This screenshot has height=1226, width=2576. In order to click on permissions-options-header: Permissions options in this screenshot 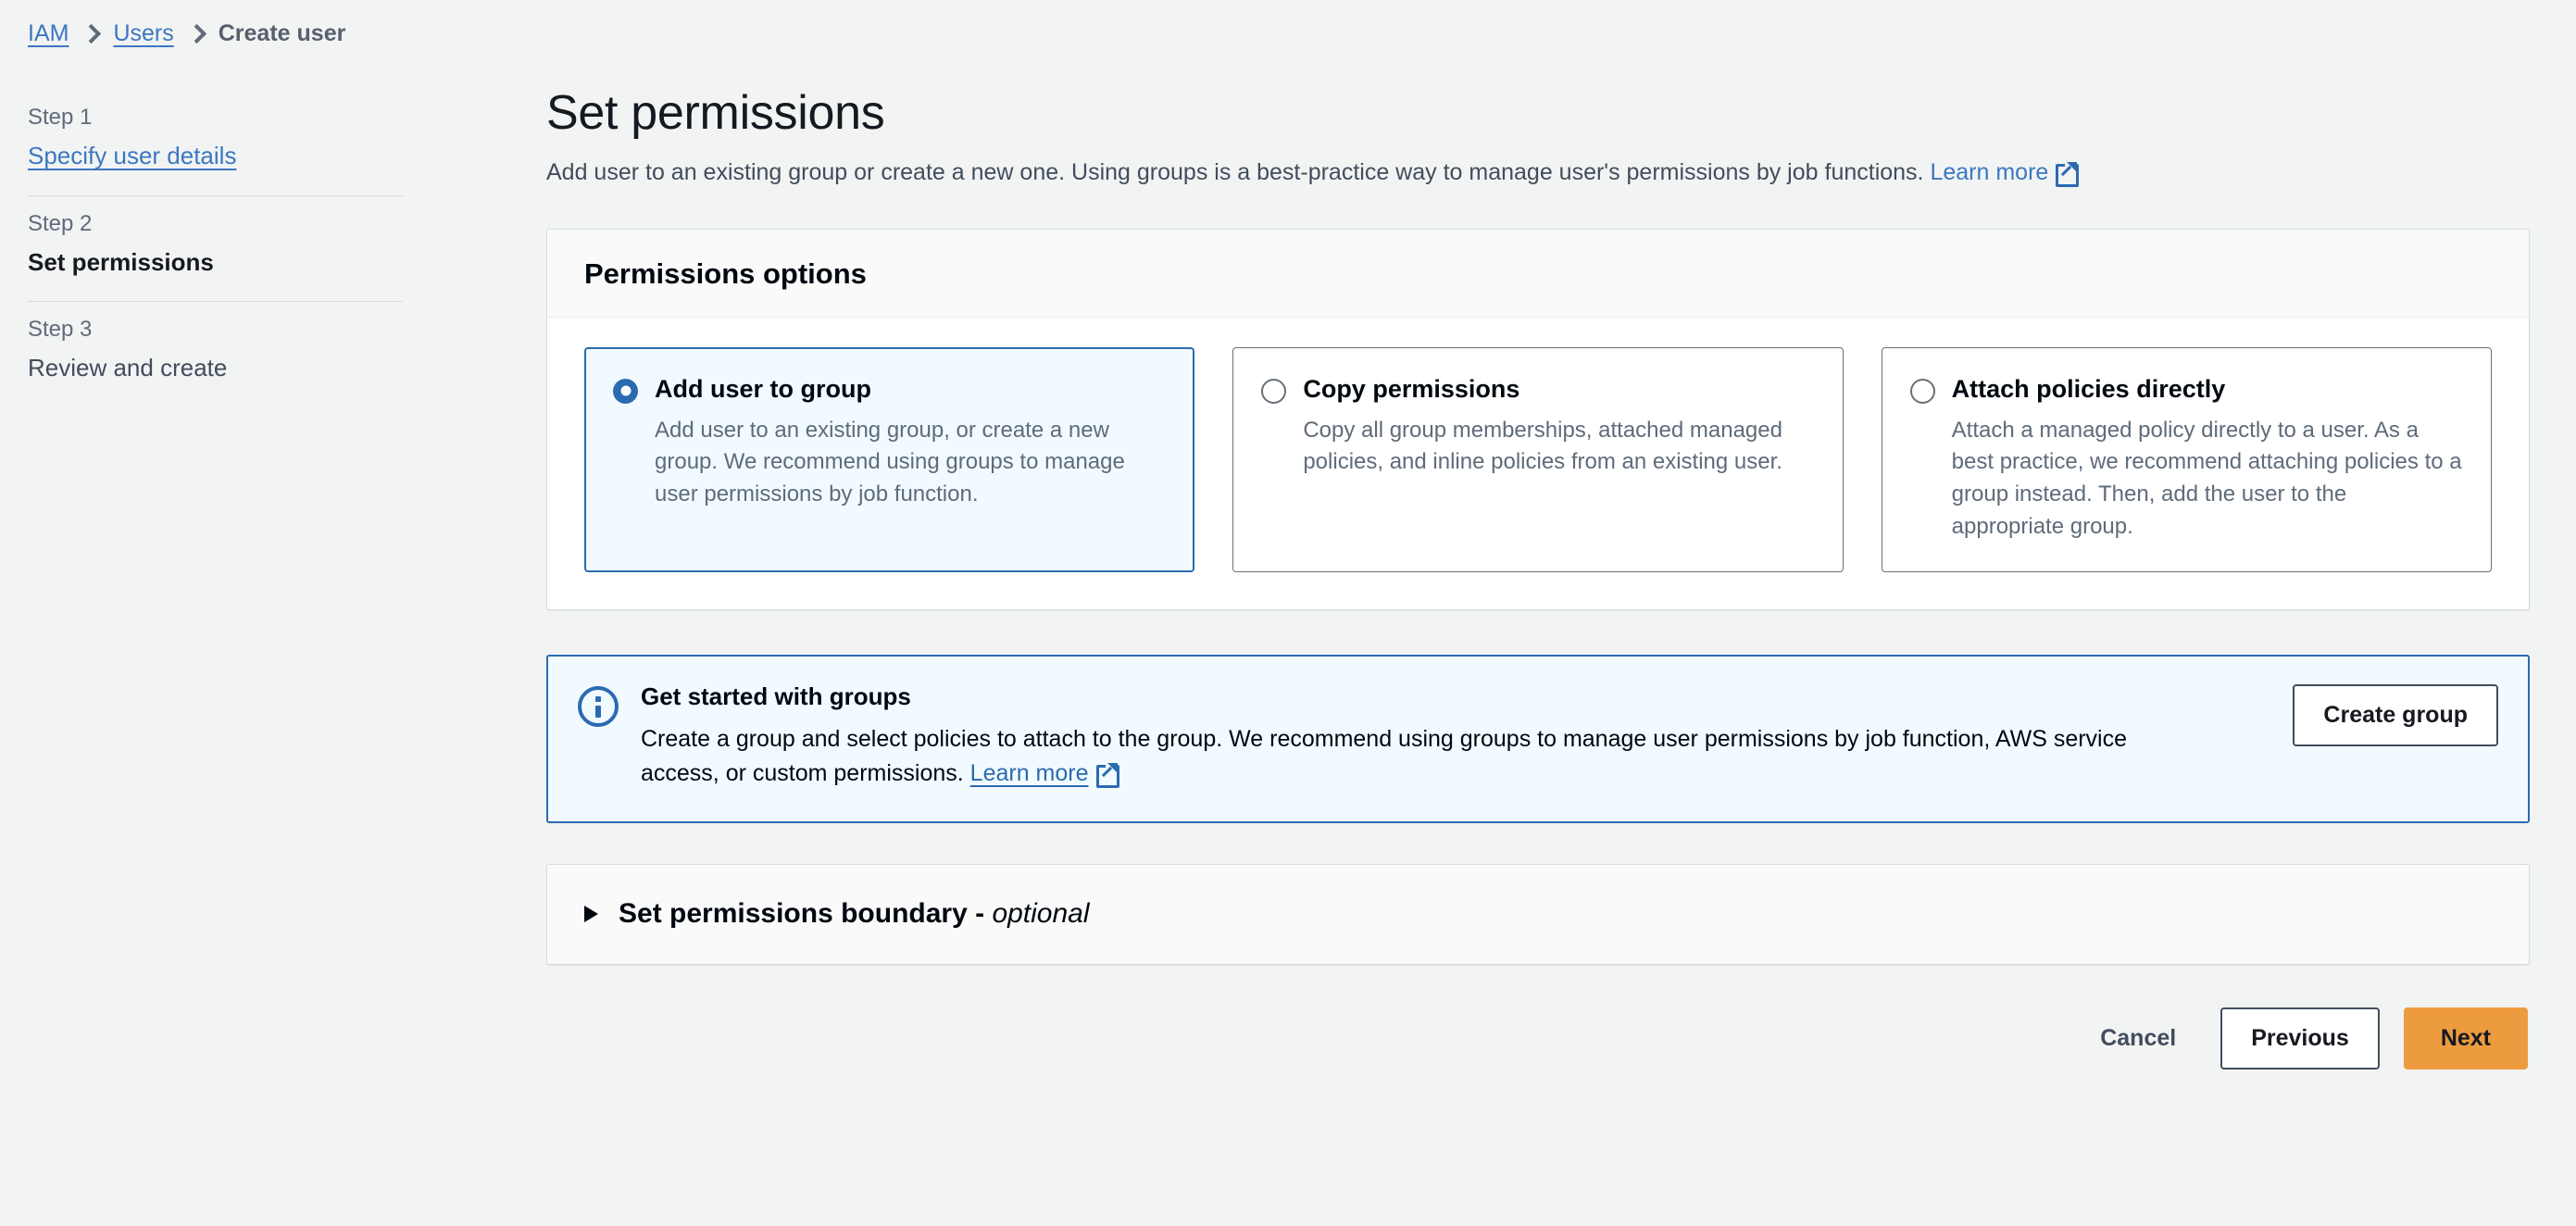, I will do `click(1538, 273)`.